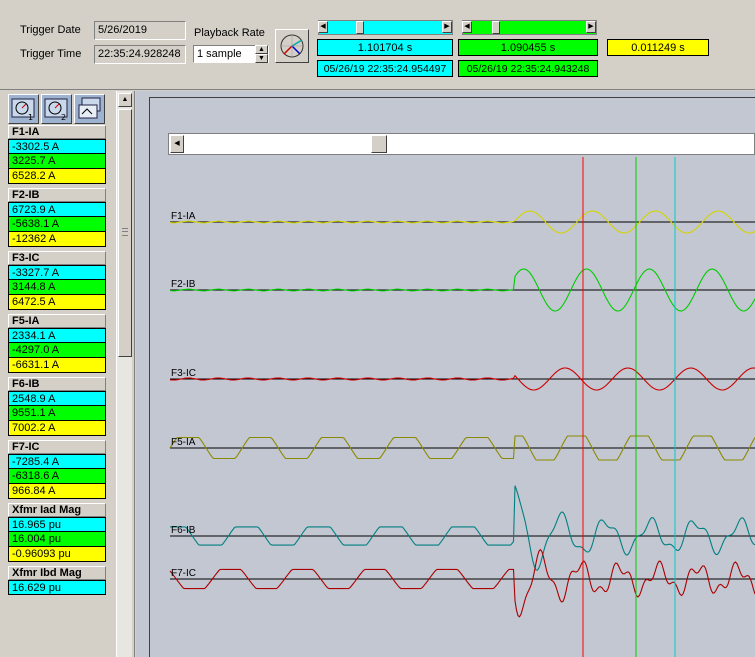 The width and height of the screenshot is (755, 657). I want to click on trigger-time-label: Trigger Time, so click(51, 54).